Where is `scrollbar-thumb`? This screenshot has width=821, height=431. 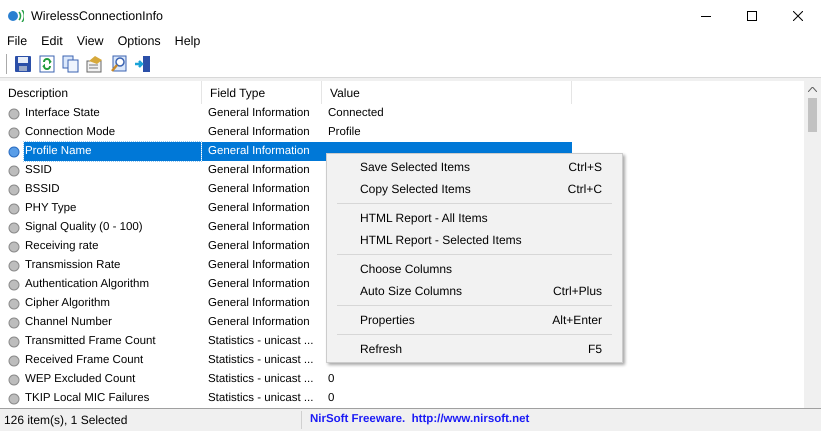
scrollbar-thumb is located at coordinates (812, 115).